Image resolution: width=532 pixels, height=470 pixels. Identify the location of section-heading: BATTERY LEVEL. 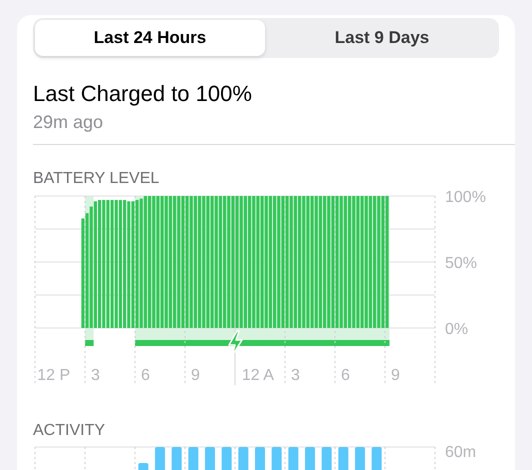
(96, 179).